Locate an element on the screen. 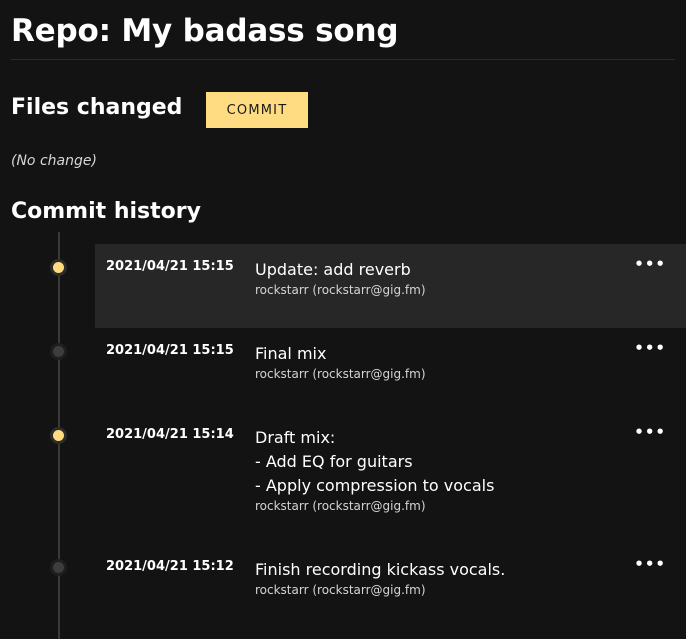  commit-date: 2021/04/21 15:14 is located at coordinates (170, 434).